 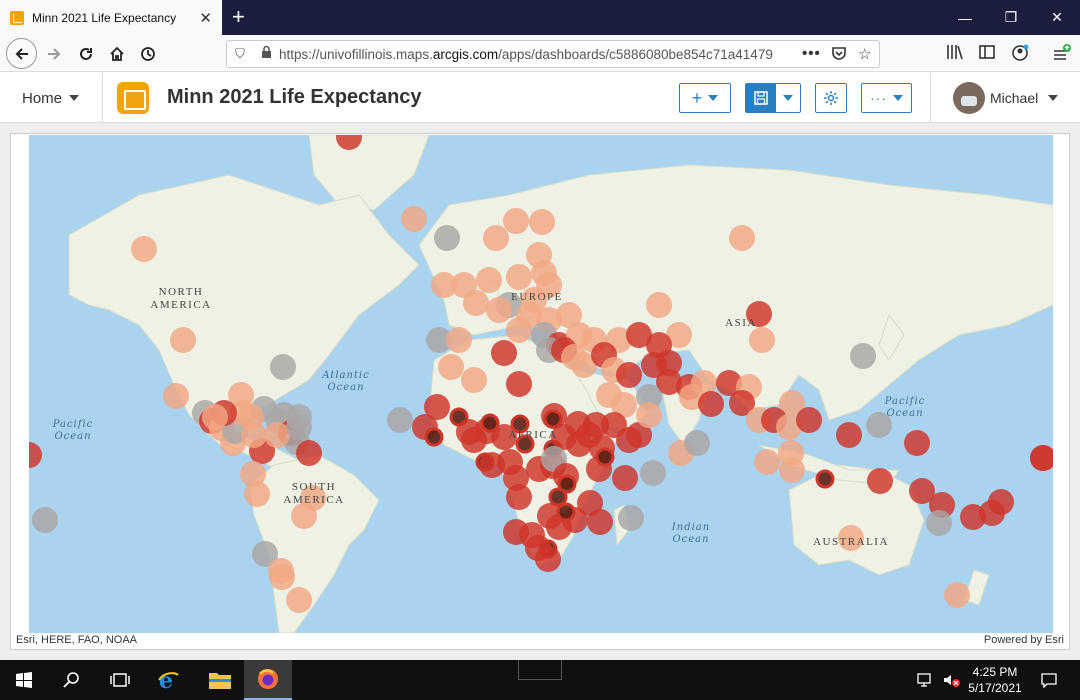 What do you see at coordinates (148, 54) in the screenshot?
I see `history-button` at bounding box center [148, 54].